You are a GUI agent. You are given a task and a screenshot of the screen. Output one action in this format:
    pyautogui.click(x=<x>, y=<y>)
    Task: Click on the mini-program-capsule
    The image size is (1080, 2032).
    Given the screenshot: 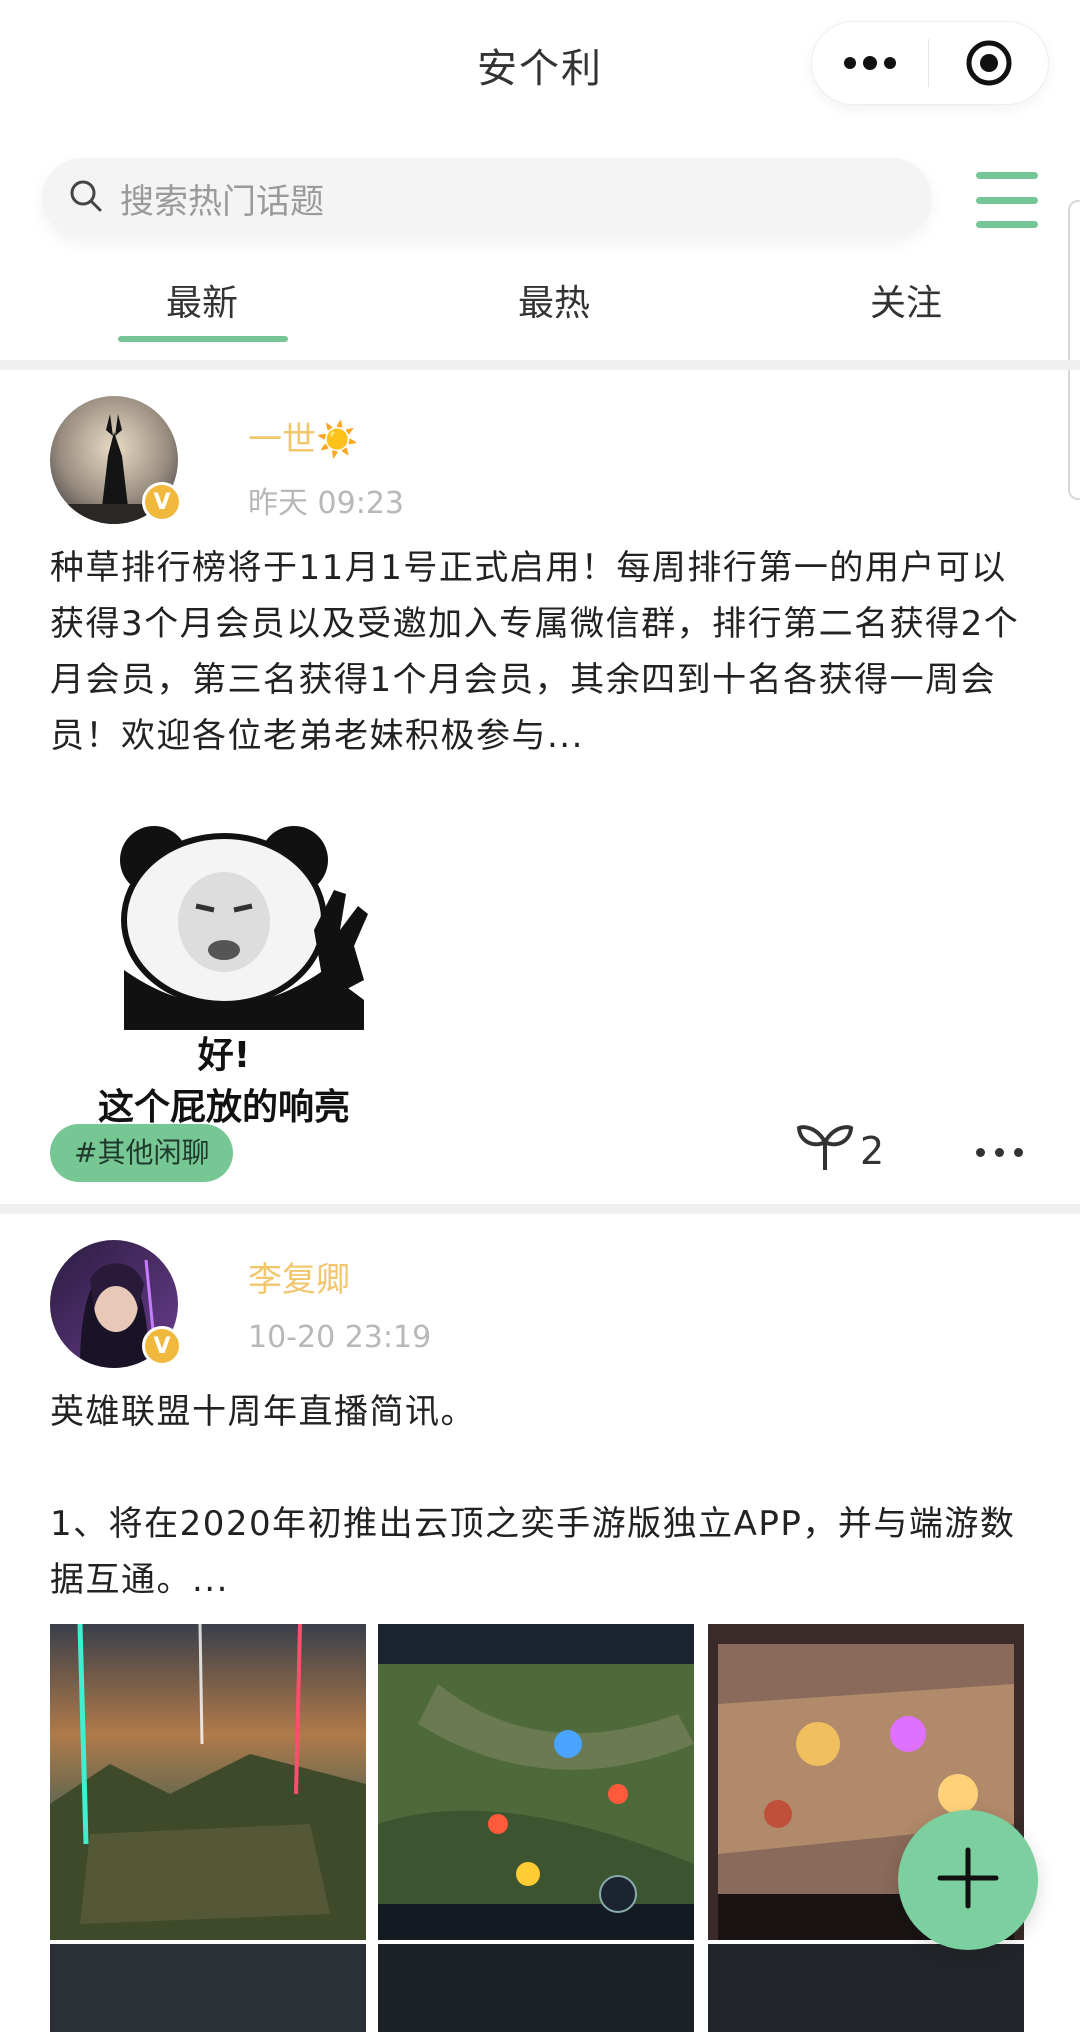 What is the action you would take?
    pyautogui.click(x=930, y=63)
    